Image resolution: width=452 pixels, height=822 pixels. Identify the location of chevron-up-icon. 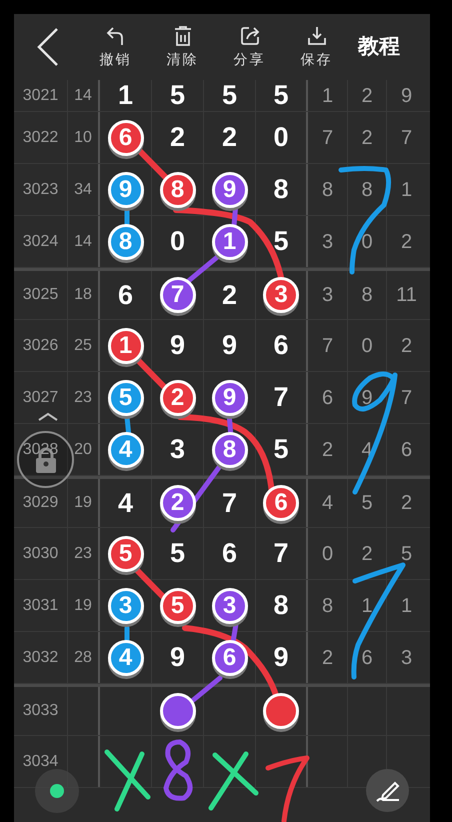
(48, 417).